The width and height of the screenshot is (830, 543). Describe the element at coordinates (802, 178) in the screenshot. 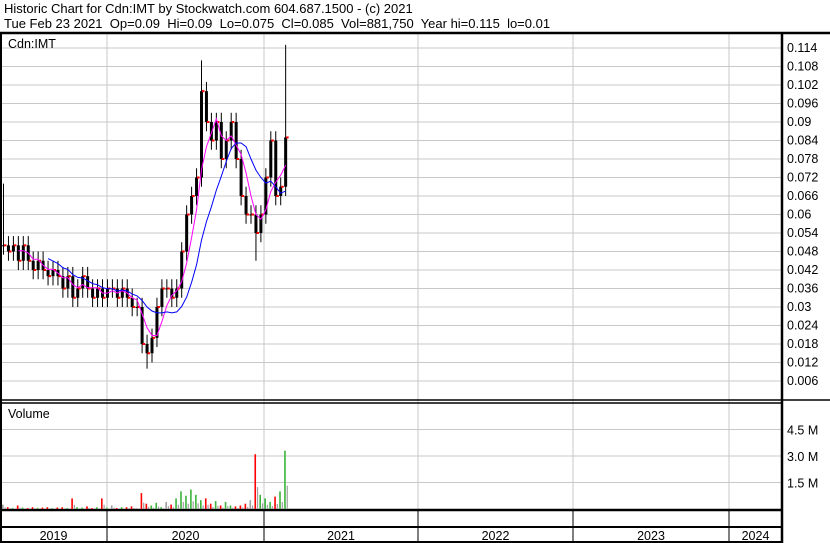

I see `price-tick-label: 0.072` at that location.